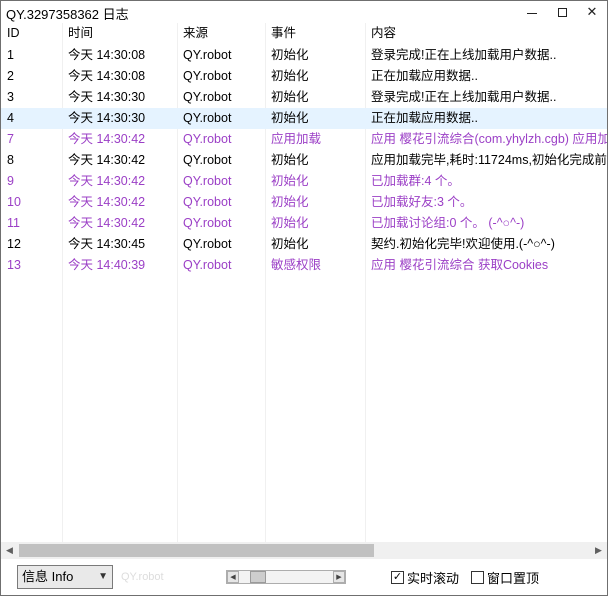 This screenshot has width=608, height=596. I want to click on cell-id: 3, so click(10, 97).